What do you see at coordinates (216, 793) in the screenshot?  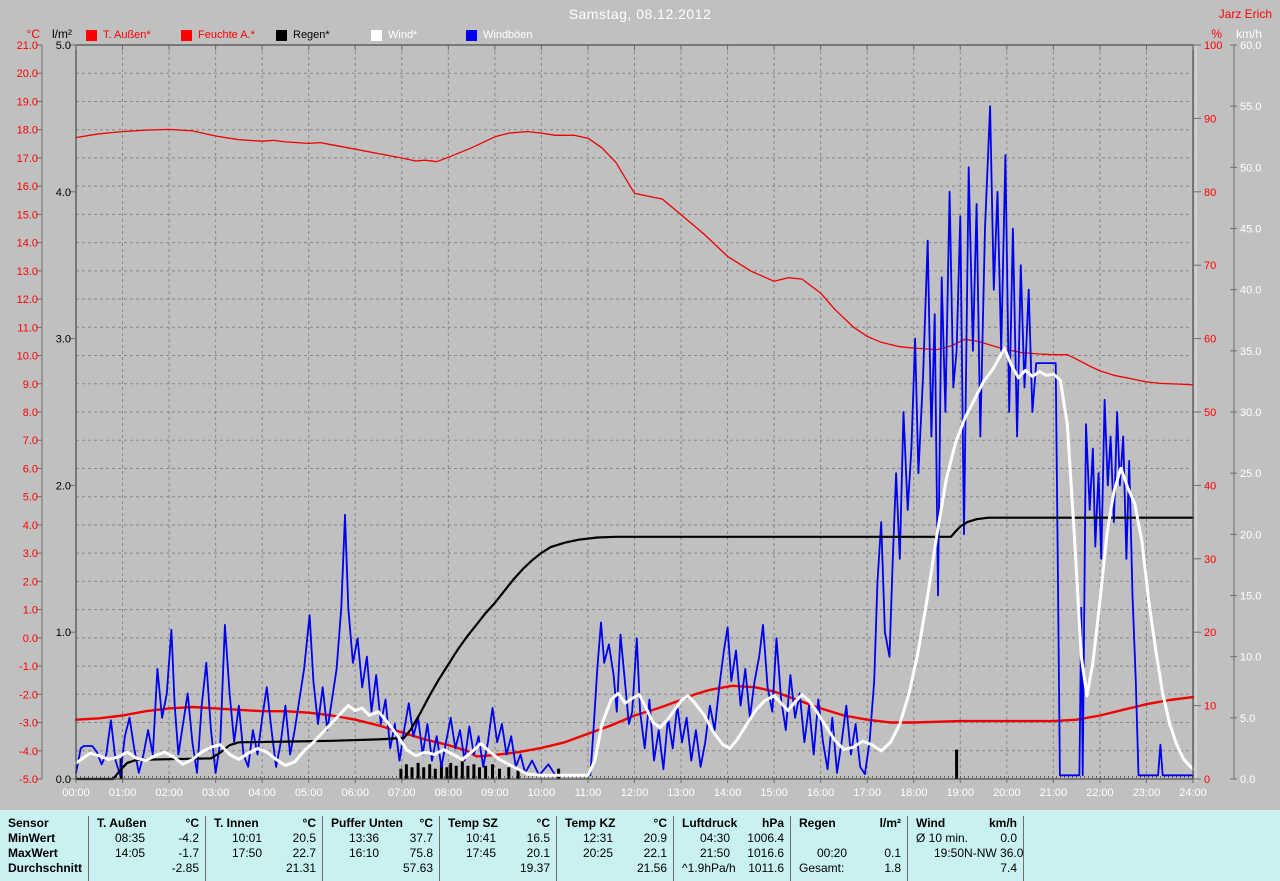 I see `x-axis-label: 03:00` at bounding box center [216, 793].